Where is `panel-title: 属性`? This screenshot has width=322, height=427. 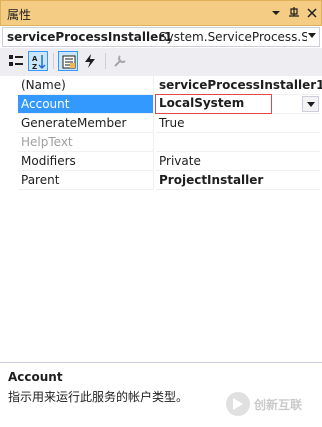
panel-title: 属性 is located at coordinates (19, 15).